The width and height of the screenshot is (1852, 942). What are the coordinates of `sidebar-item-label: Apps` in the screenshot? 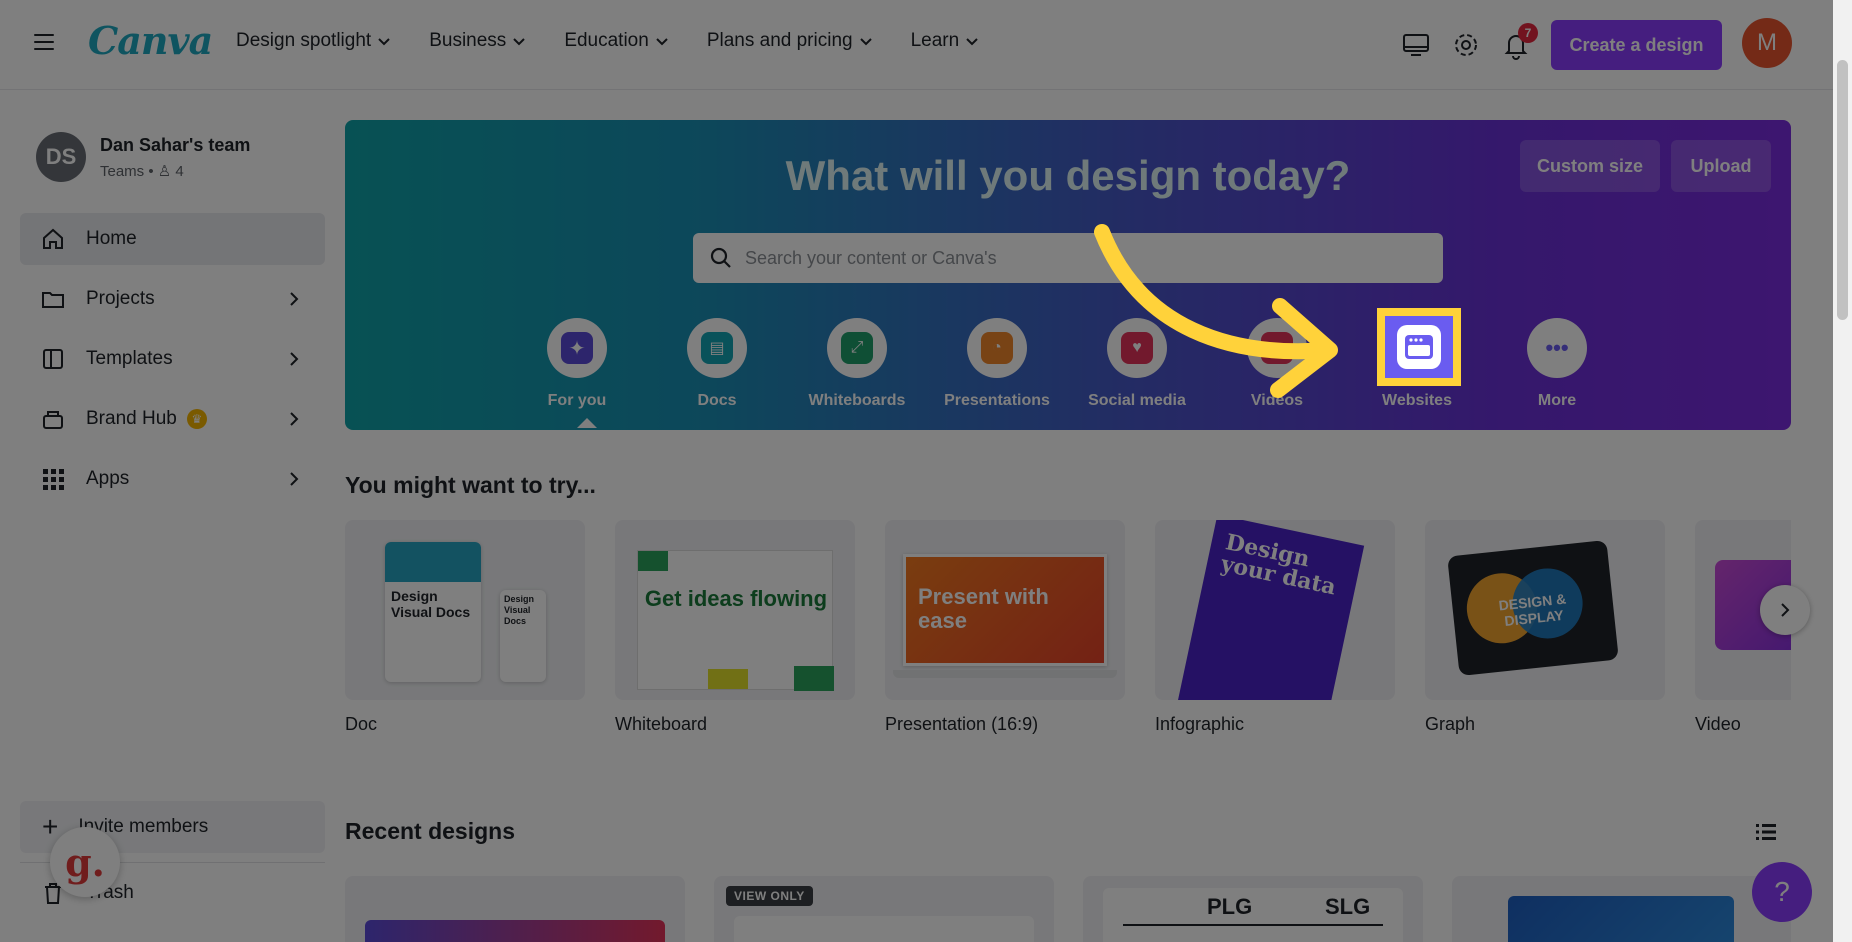 It's located at (108, 478).